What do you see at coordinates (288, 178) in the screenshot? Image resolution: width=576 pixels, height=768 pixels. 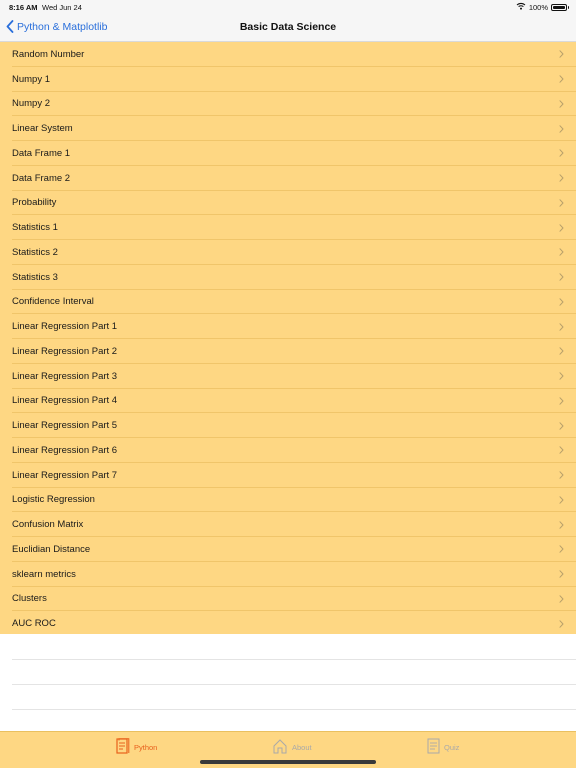 I see `list-item: Data Frame 2` at bounding box center [288, 178].